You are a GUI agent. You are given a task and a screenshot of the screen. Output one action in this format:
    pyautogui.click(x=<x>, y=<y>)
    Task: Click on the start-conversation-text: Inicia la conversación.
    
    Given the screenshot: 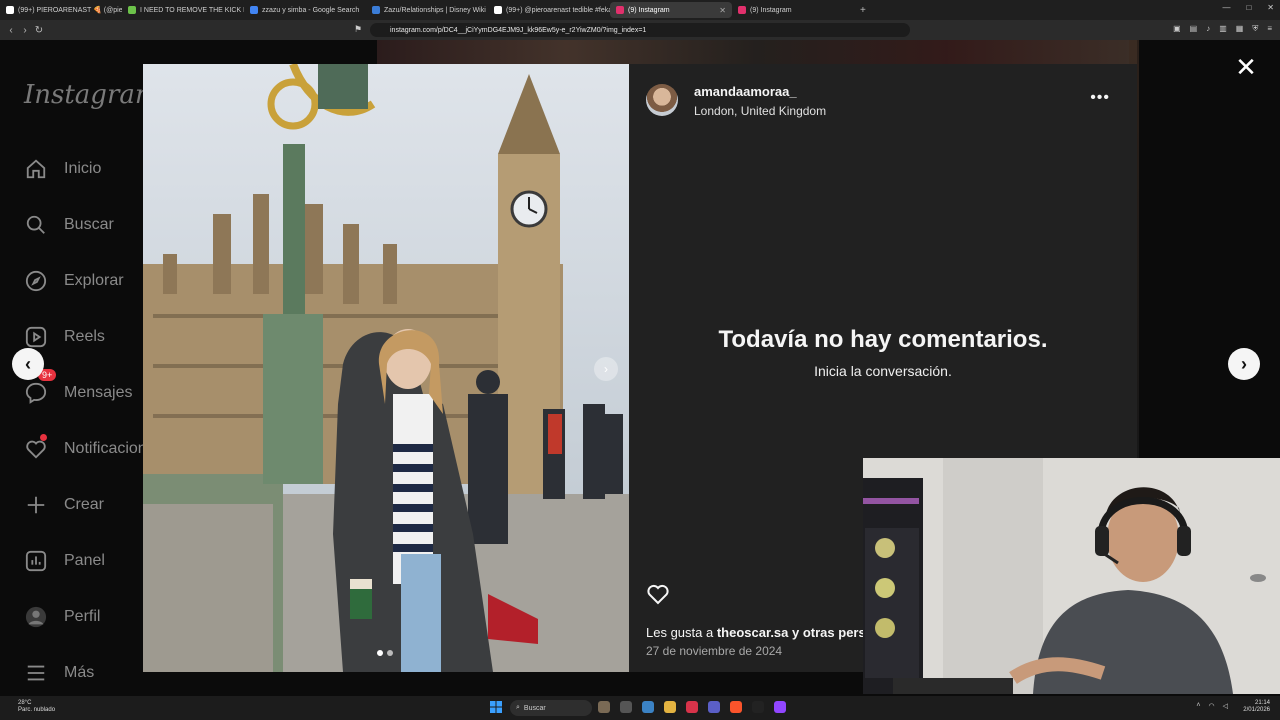 What is the action you would take?
    pyautogui.click(x=883, y=371)
    